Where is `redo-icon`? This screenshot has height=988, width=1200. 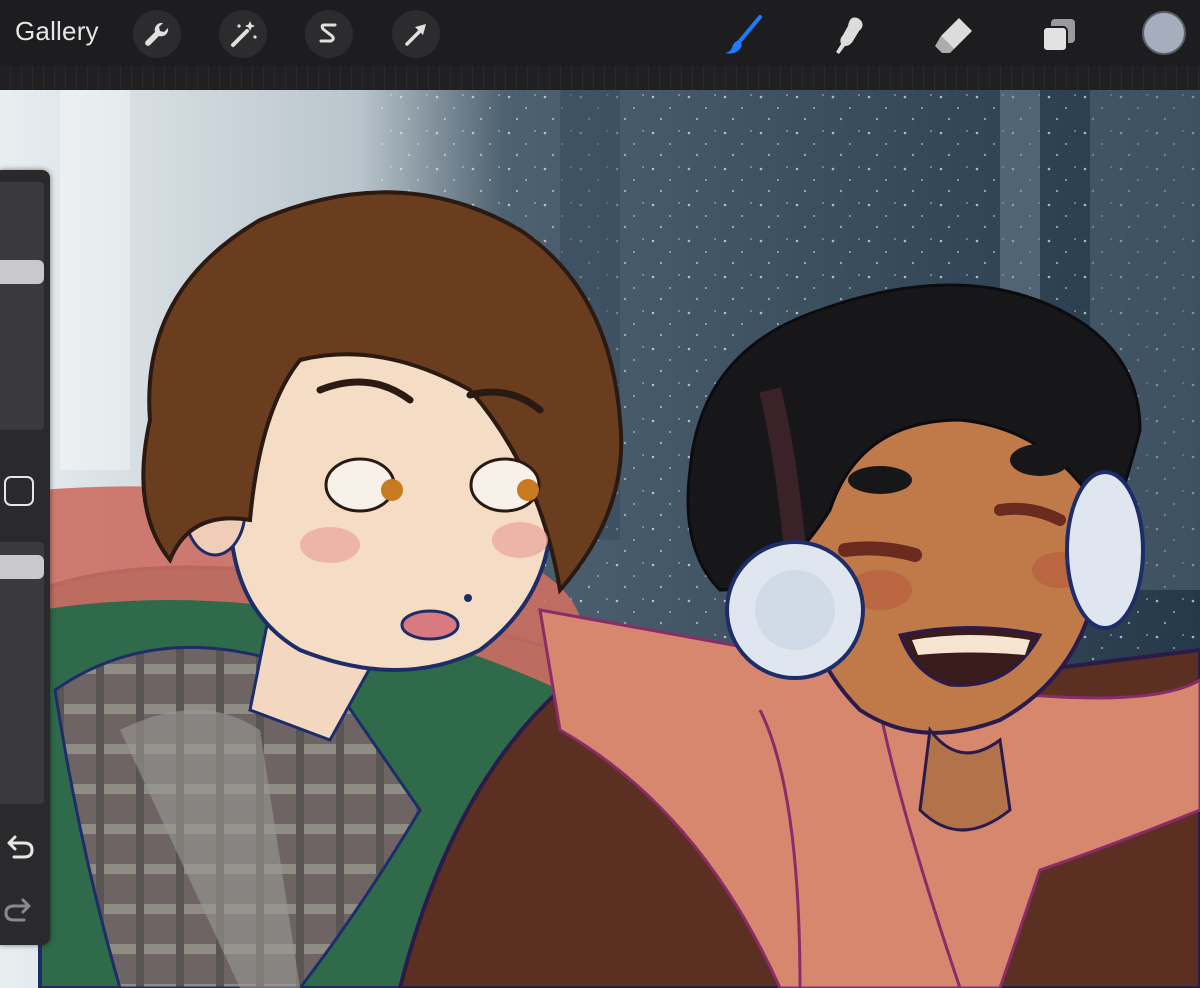
redo-icon is located at coordinates (17, 910).